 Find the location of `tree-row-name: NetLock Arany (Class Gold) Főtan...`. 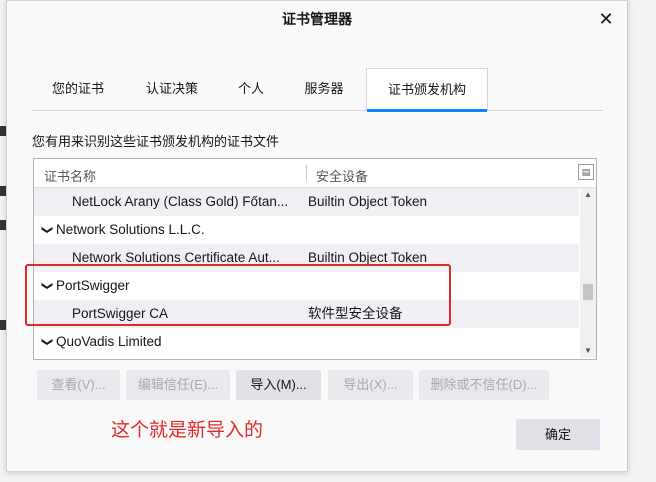

tree-row-name: NetLock Arany (Class Gold) Főtan... is located at coordinates (180, 201).